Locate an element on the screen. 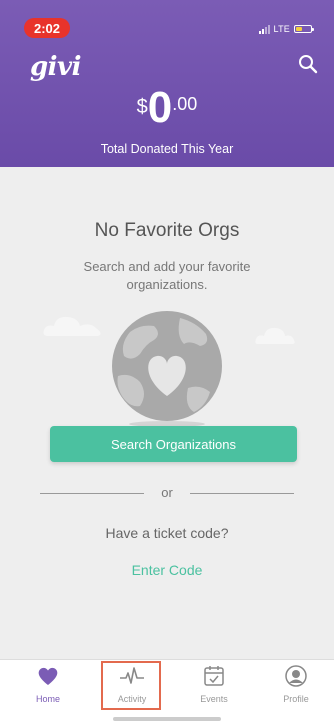  globe-heart-illustration is located at coordinates (167, 369).